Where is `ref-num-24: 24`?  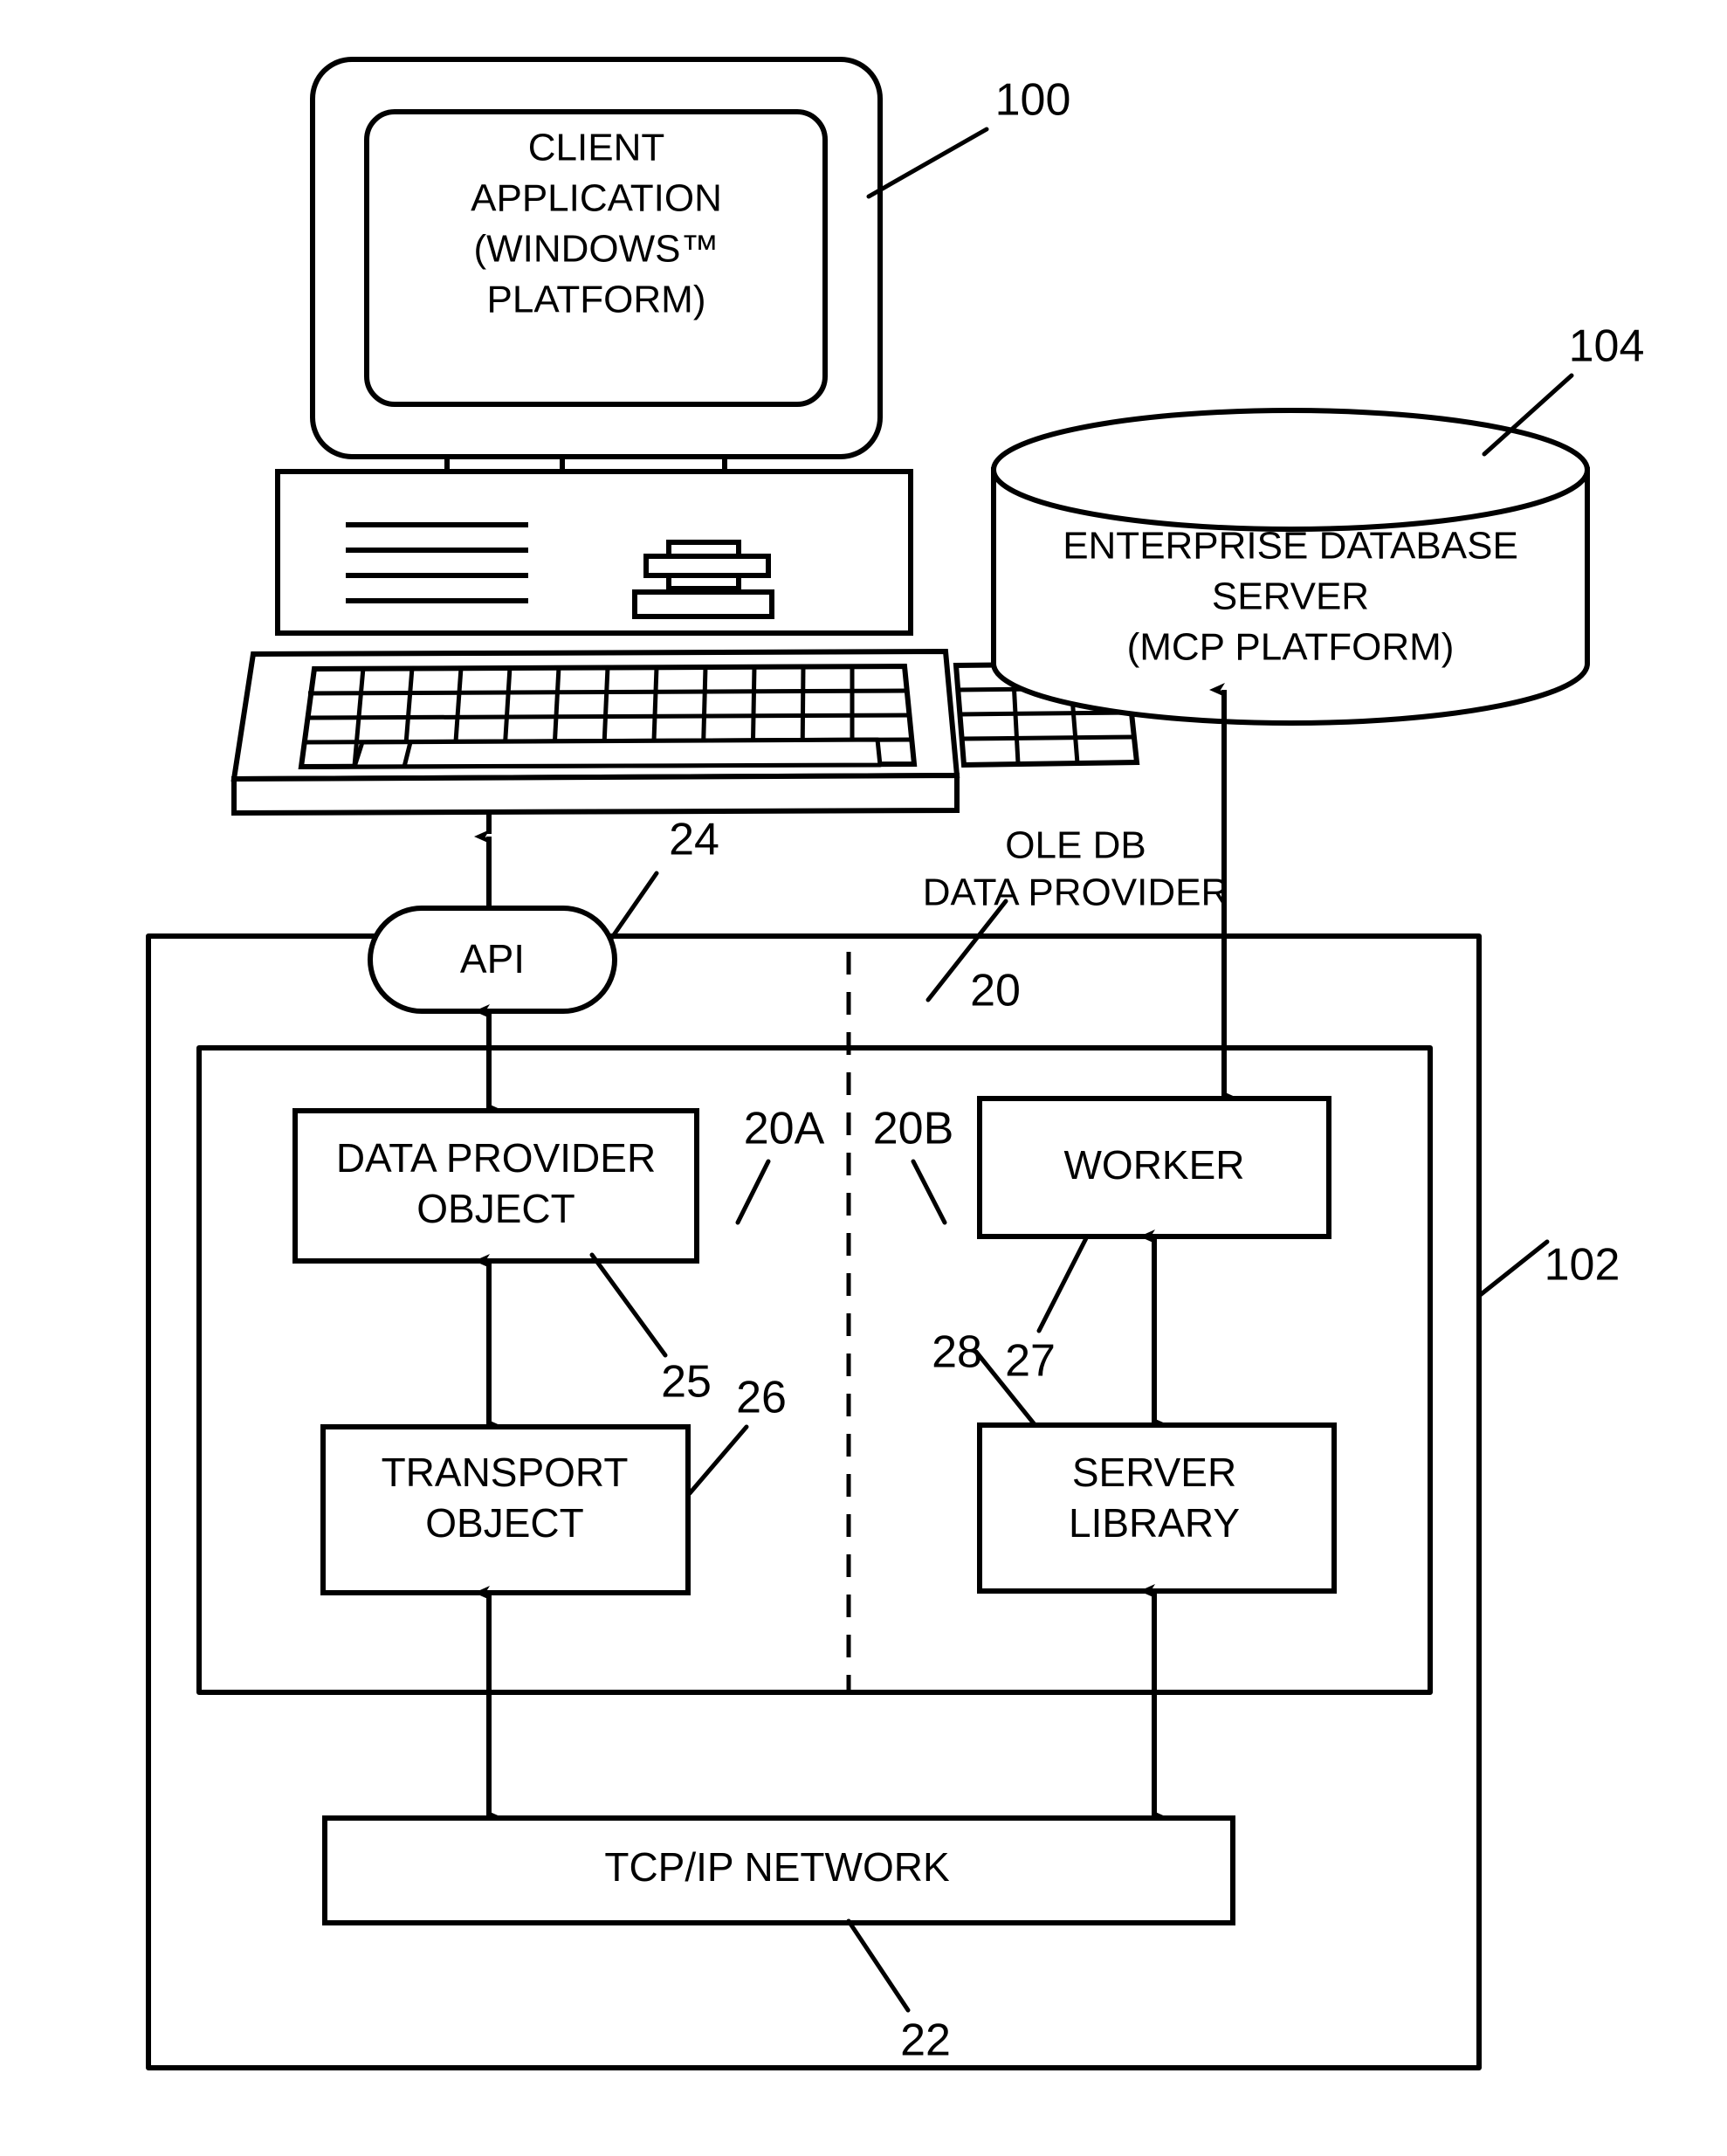
ref-num-24: 24 is located at coordinates (694, 840).